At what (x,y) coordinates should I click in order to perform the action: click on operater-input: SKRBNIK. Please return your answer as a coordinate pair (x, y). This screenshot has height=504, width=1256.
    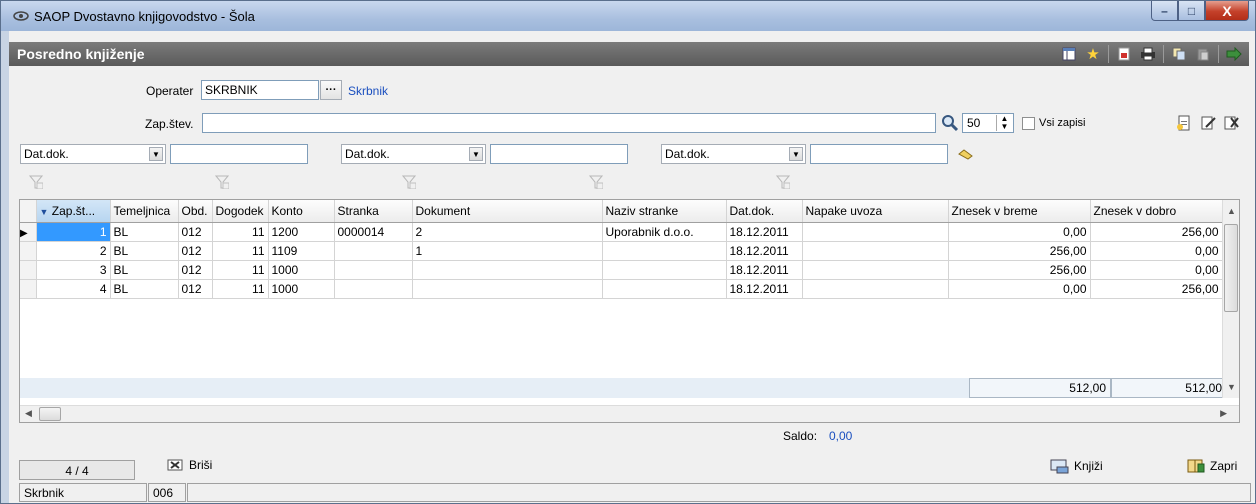
    Looking at the image, I should click on (260, 90).